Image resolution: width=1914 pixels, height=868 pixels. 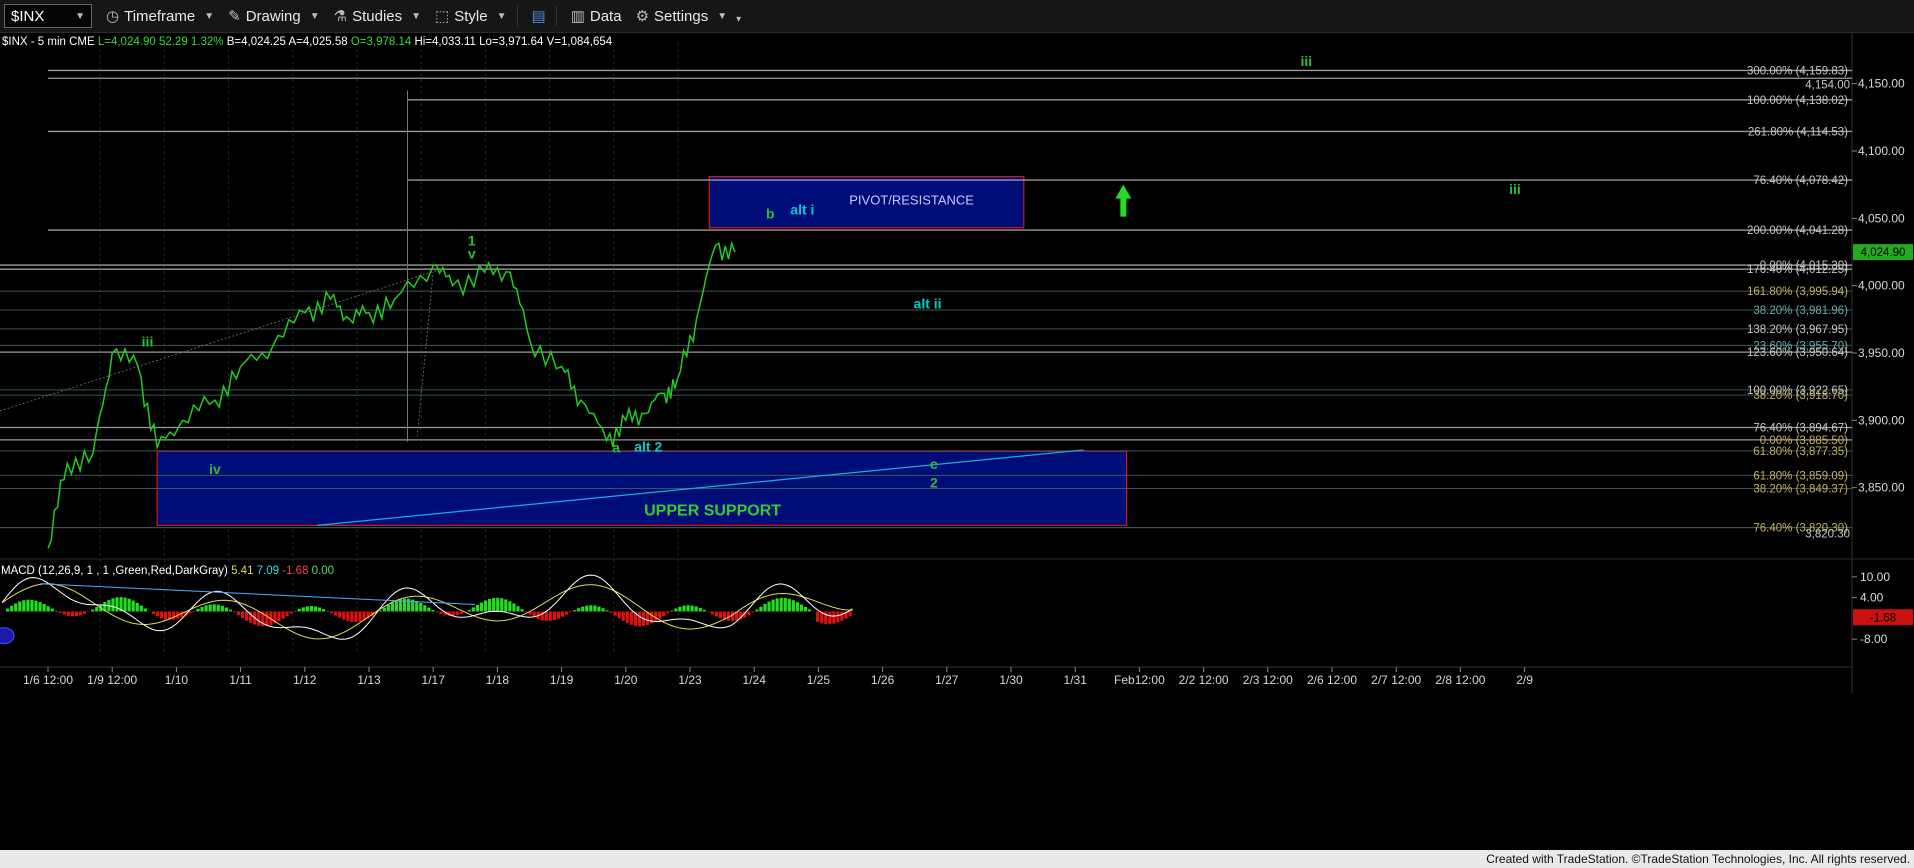 What do you see at coordinates (425, 354) in the screenshot?
I see `trend-line-dashed` at bounding box center [425, 354].